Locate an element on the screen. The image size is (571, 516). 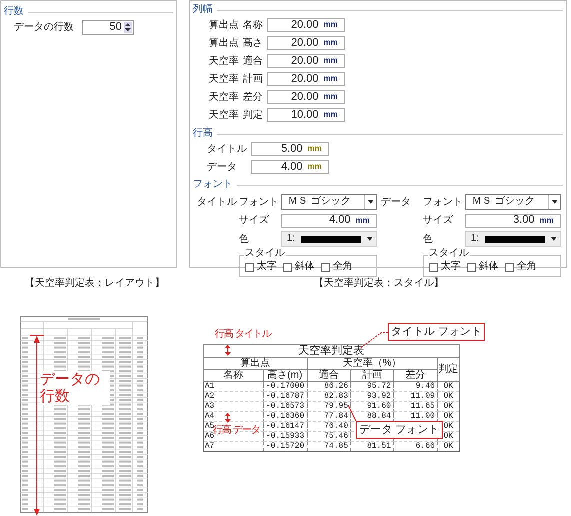
column-header: 高さ(m) is located at coordinates (285, 376).